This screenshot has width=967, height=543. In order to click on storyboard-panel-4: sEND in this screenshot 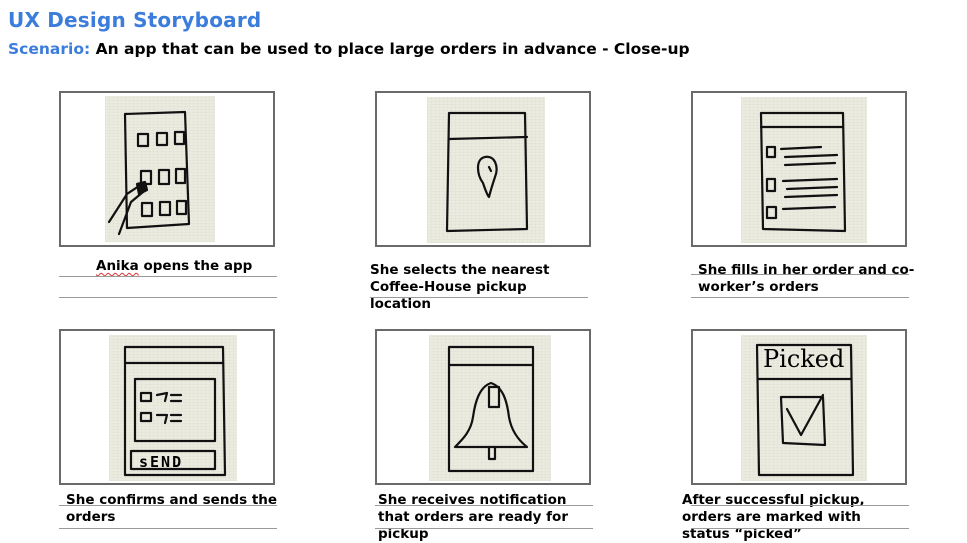, I will do `click(167, 407)`.